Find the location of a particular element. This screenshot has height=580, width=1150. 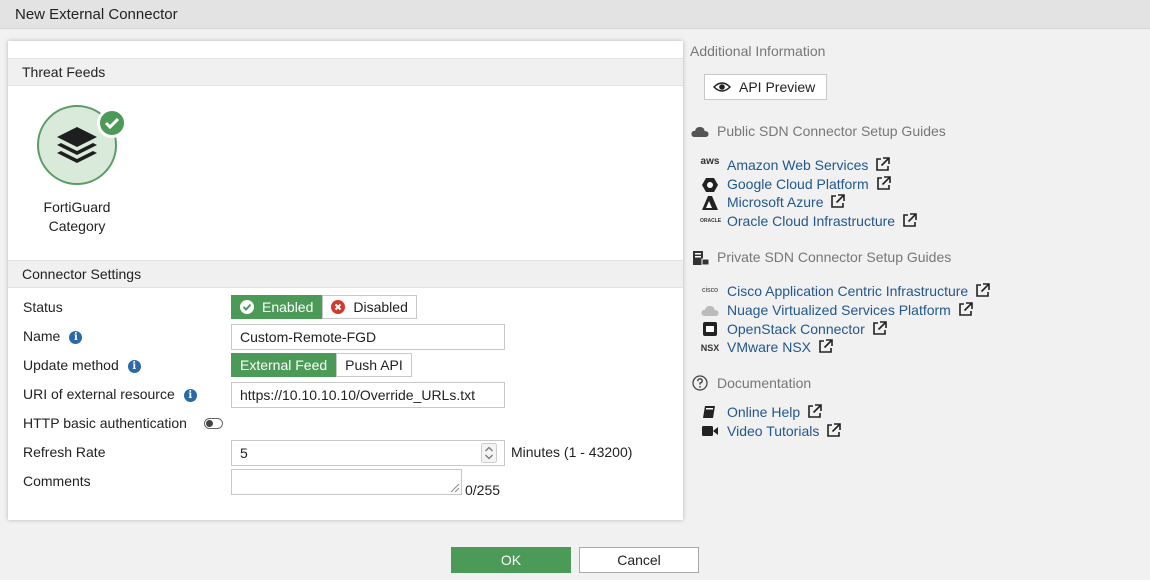

selected-check-icon is located at coordinates (112, 123).